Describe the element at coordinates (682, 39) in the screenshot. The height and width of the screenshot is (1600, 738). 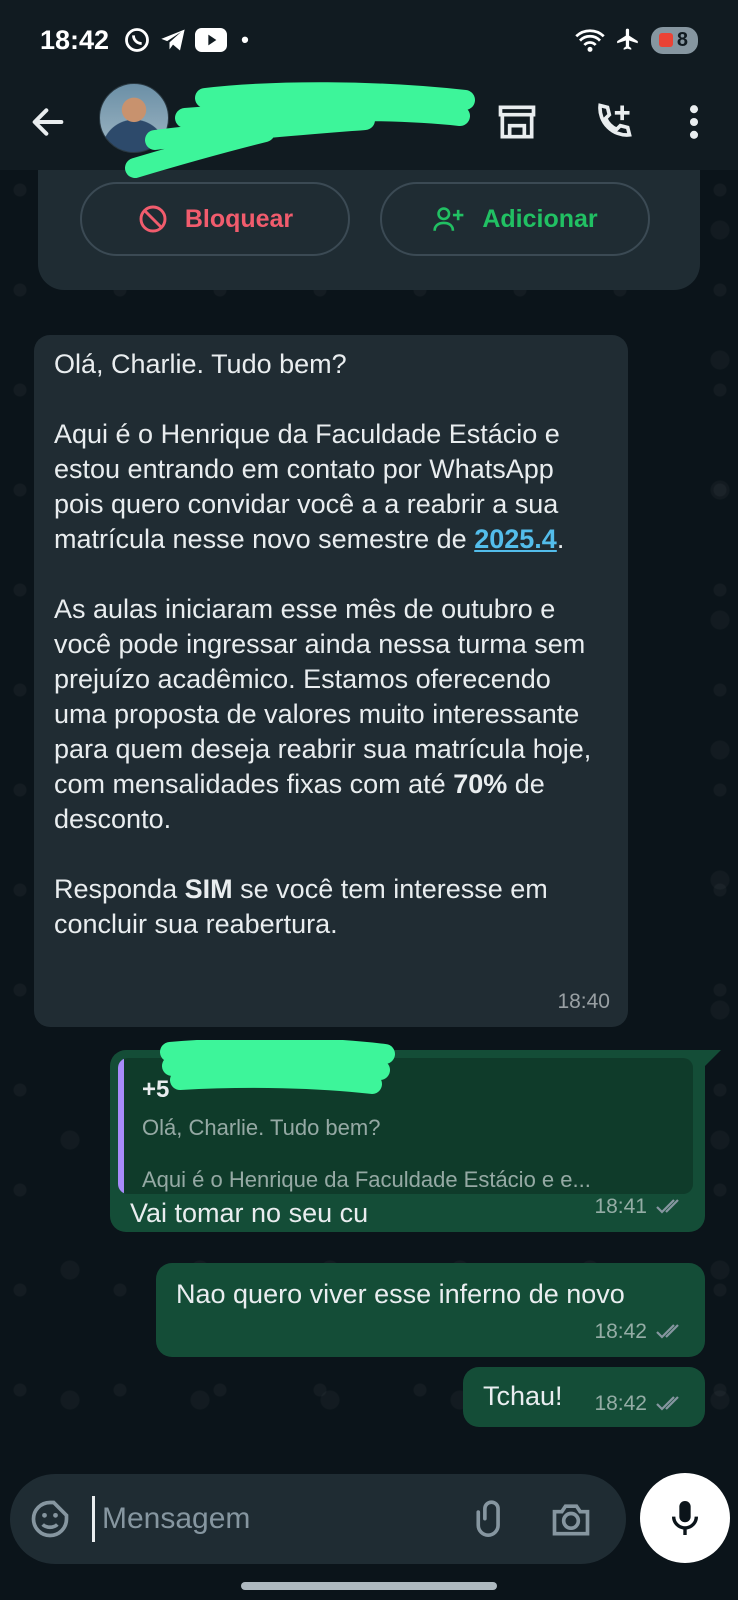
I see `battery-level: 8` at that location.